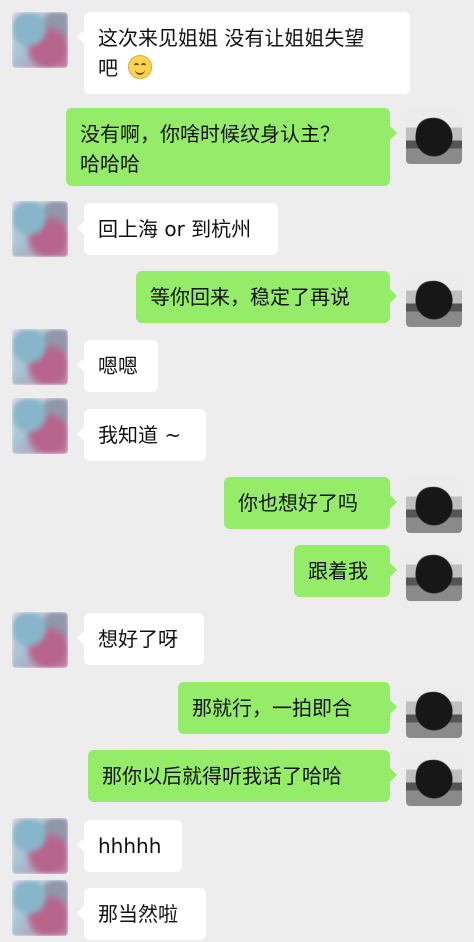 This screenshot has height=942, width=474. I want to click on message-bubble-right: 那就行，一拍即合, so click(287, 708).